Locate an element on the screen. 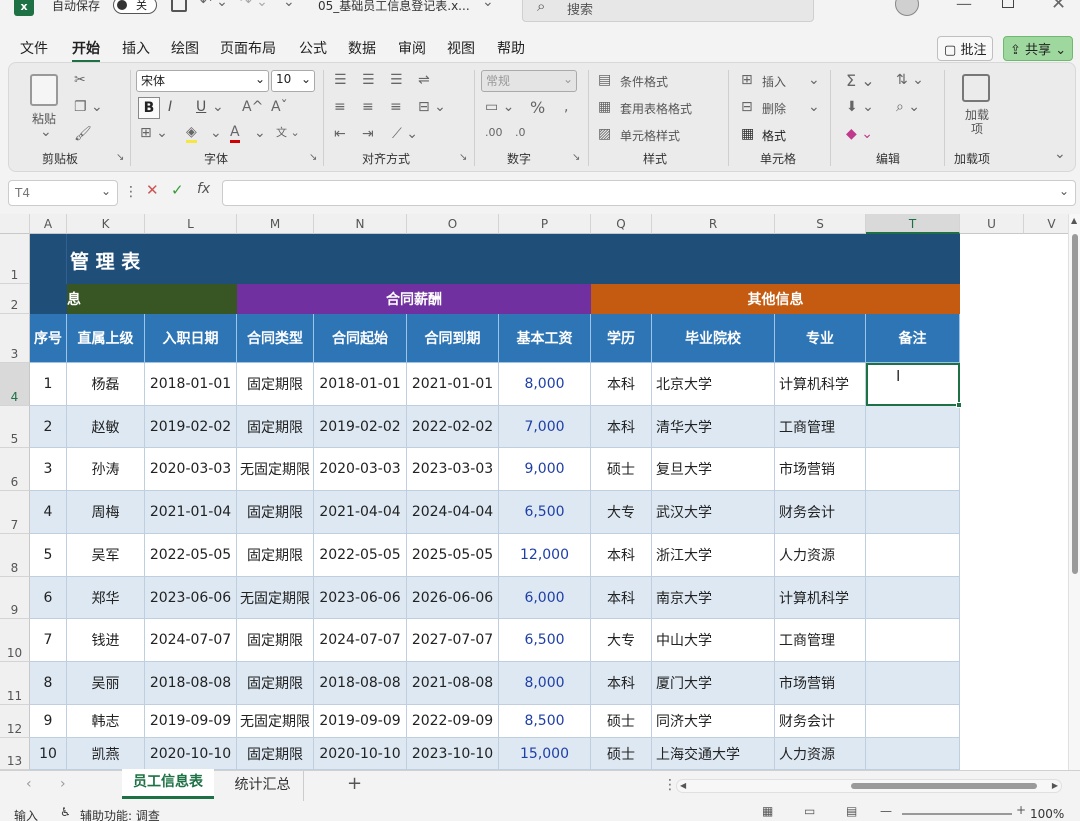 This screenshot has height=821, width=1080. autosum-icon: Σ ⌄ is located at coordinates (860, 80).